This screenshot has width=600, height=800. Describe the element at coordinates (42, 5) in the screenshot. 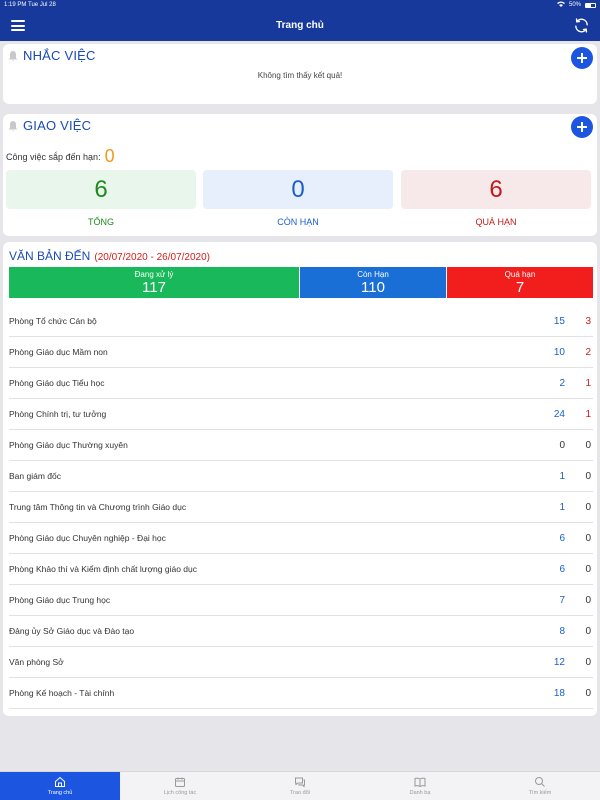

I see `status-date: Tue Jul 28` at that location.